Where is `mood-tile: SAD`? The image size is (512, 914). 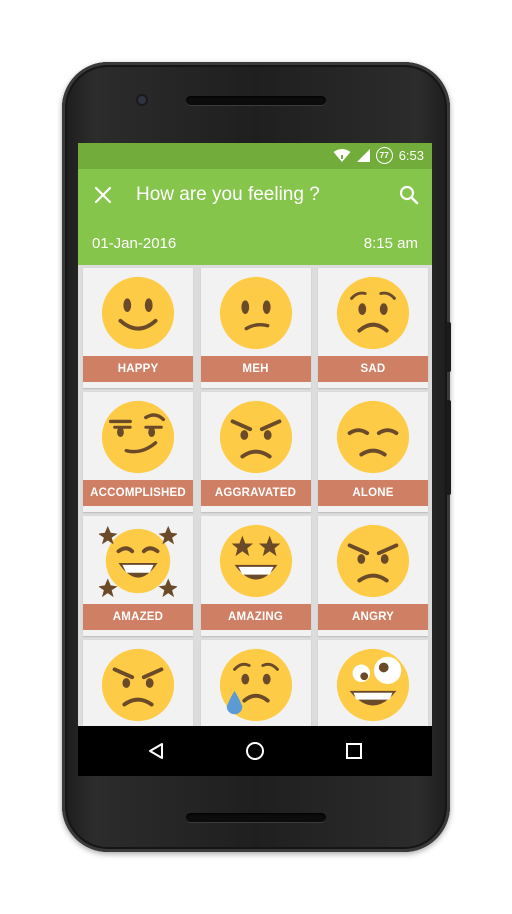
mood-tile: SAD is located at coordinates (373, 328).